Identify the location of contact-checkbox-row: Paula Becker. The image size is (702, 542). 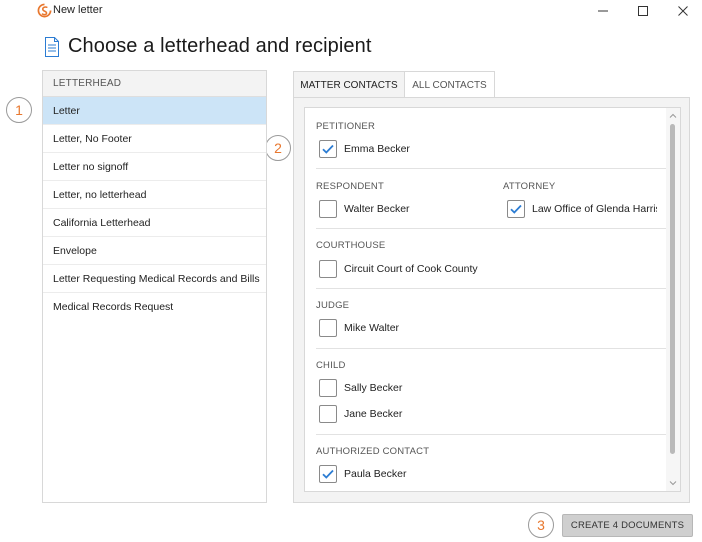
(362, 474).